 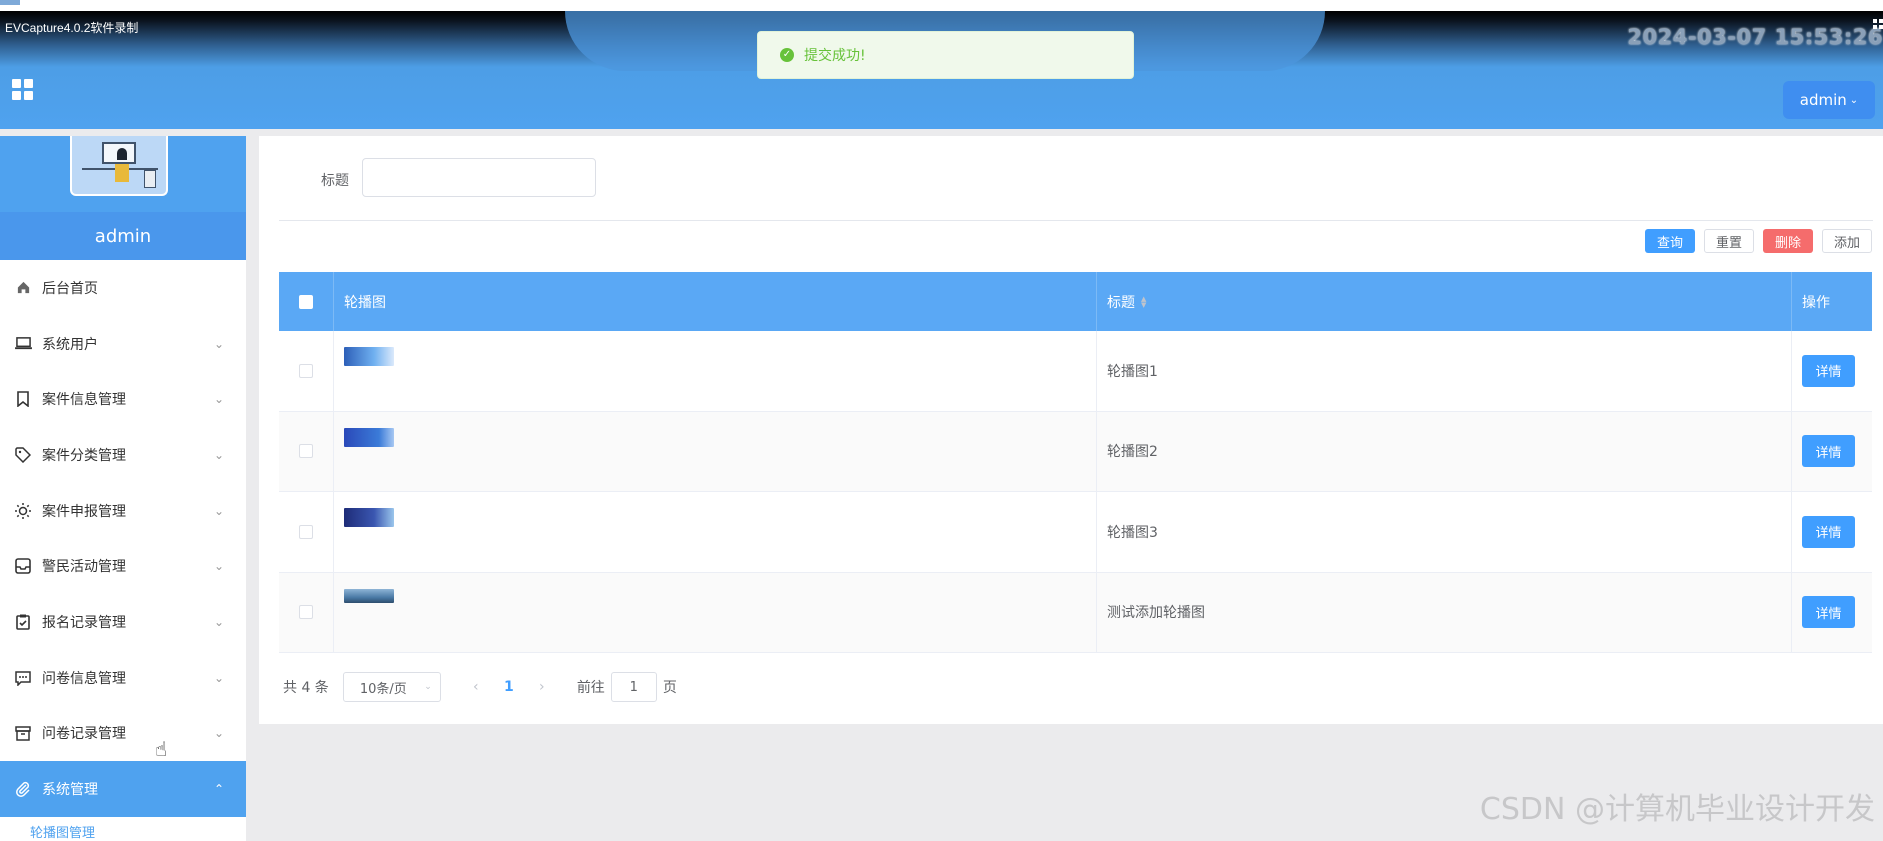 I want to click on toast-message: 提交成功!, so click(x=835, y=56).